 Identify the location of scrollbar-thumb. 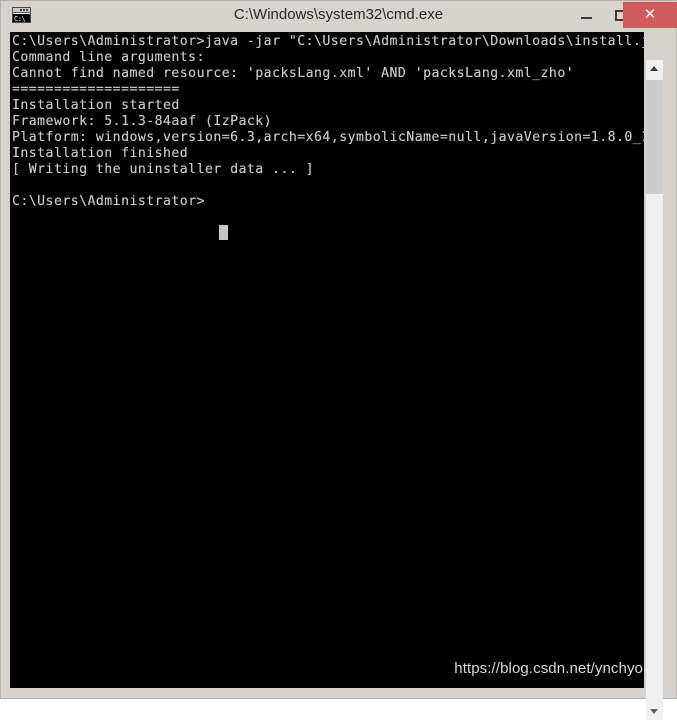
(654, 137).